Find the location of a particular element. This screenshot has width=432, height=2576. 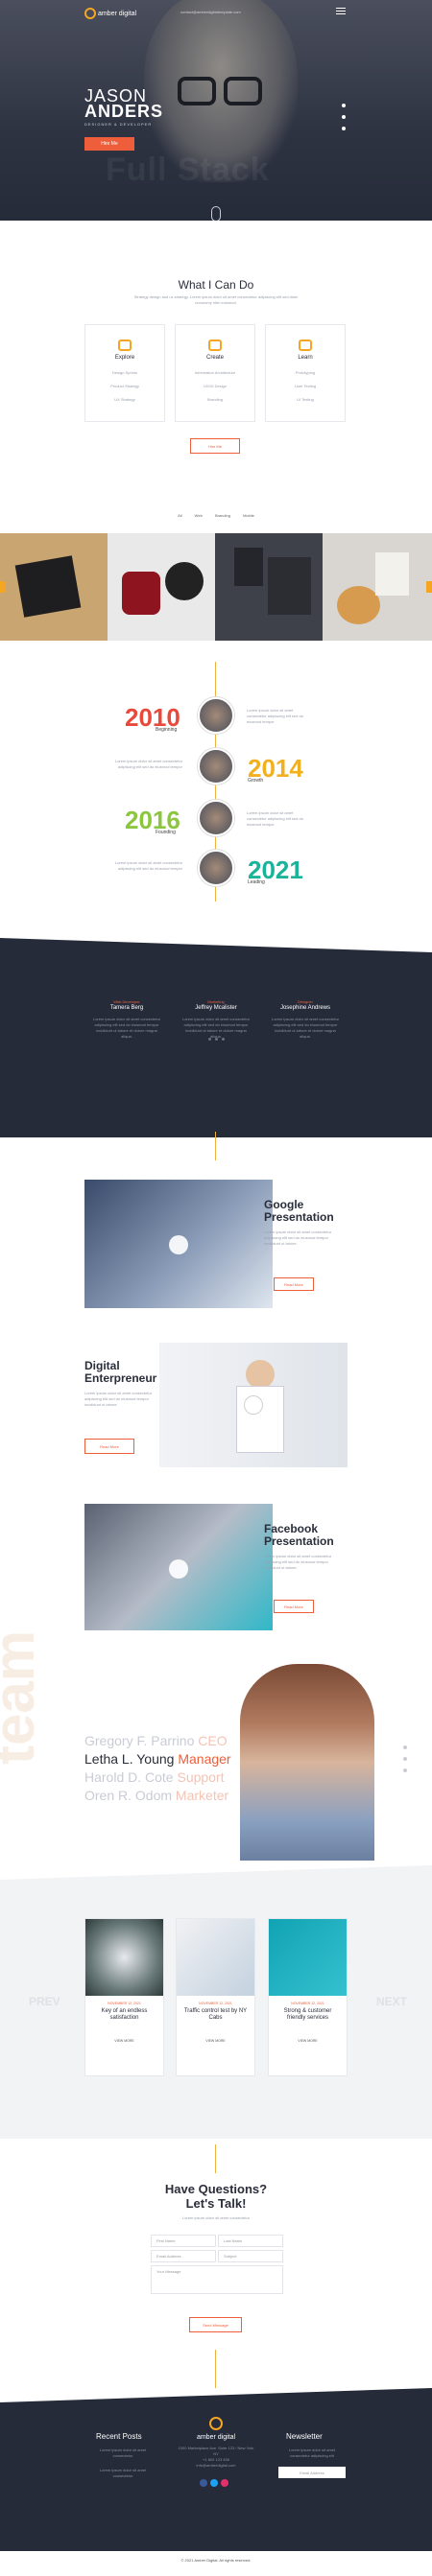

timeline-label: Founding is located at coordinates (166, 832).